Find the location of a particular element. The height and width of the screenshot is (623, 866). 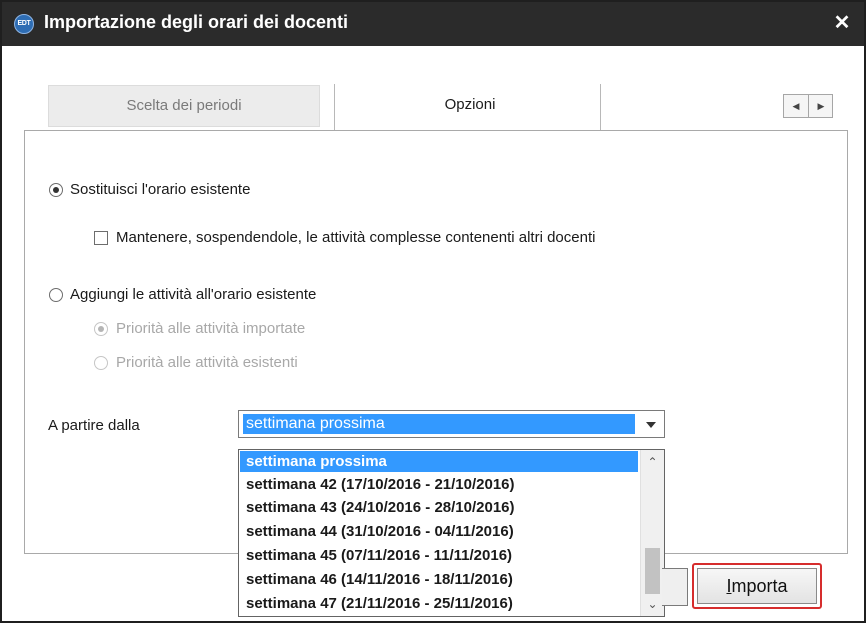

scrollbar-thumb is located at coordinates (652, 571).